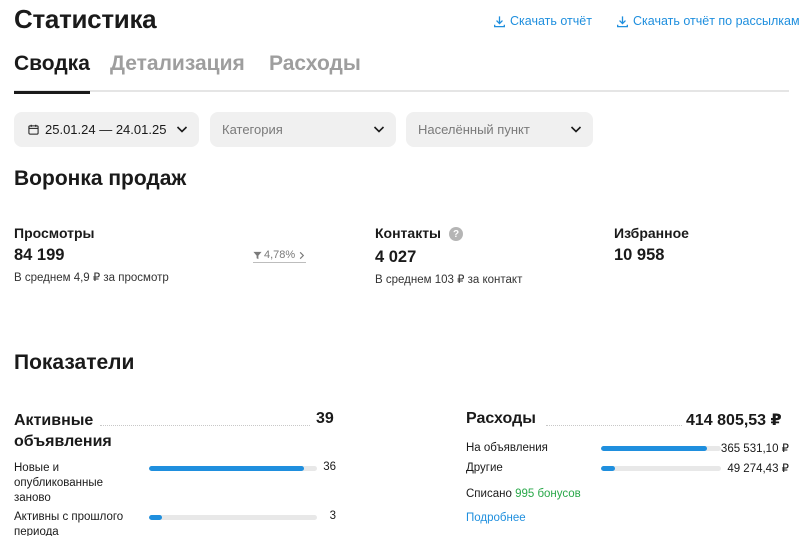  I want to click on active-ads-label: Активные объявления, so click(63, 431).